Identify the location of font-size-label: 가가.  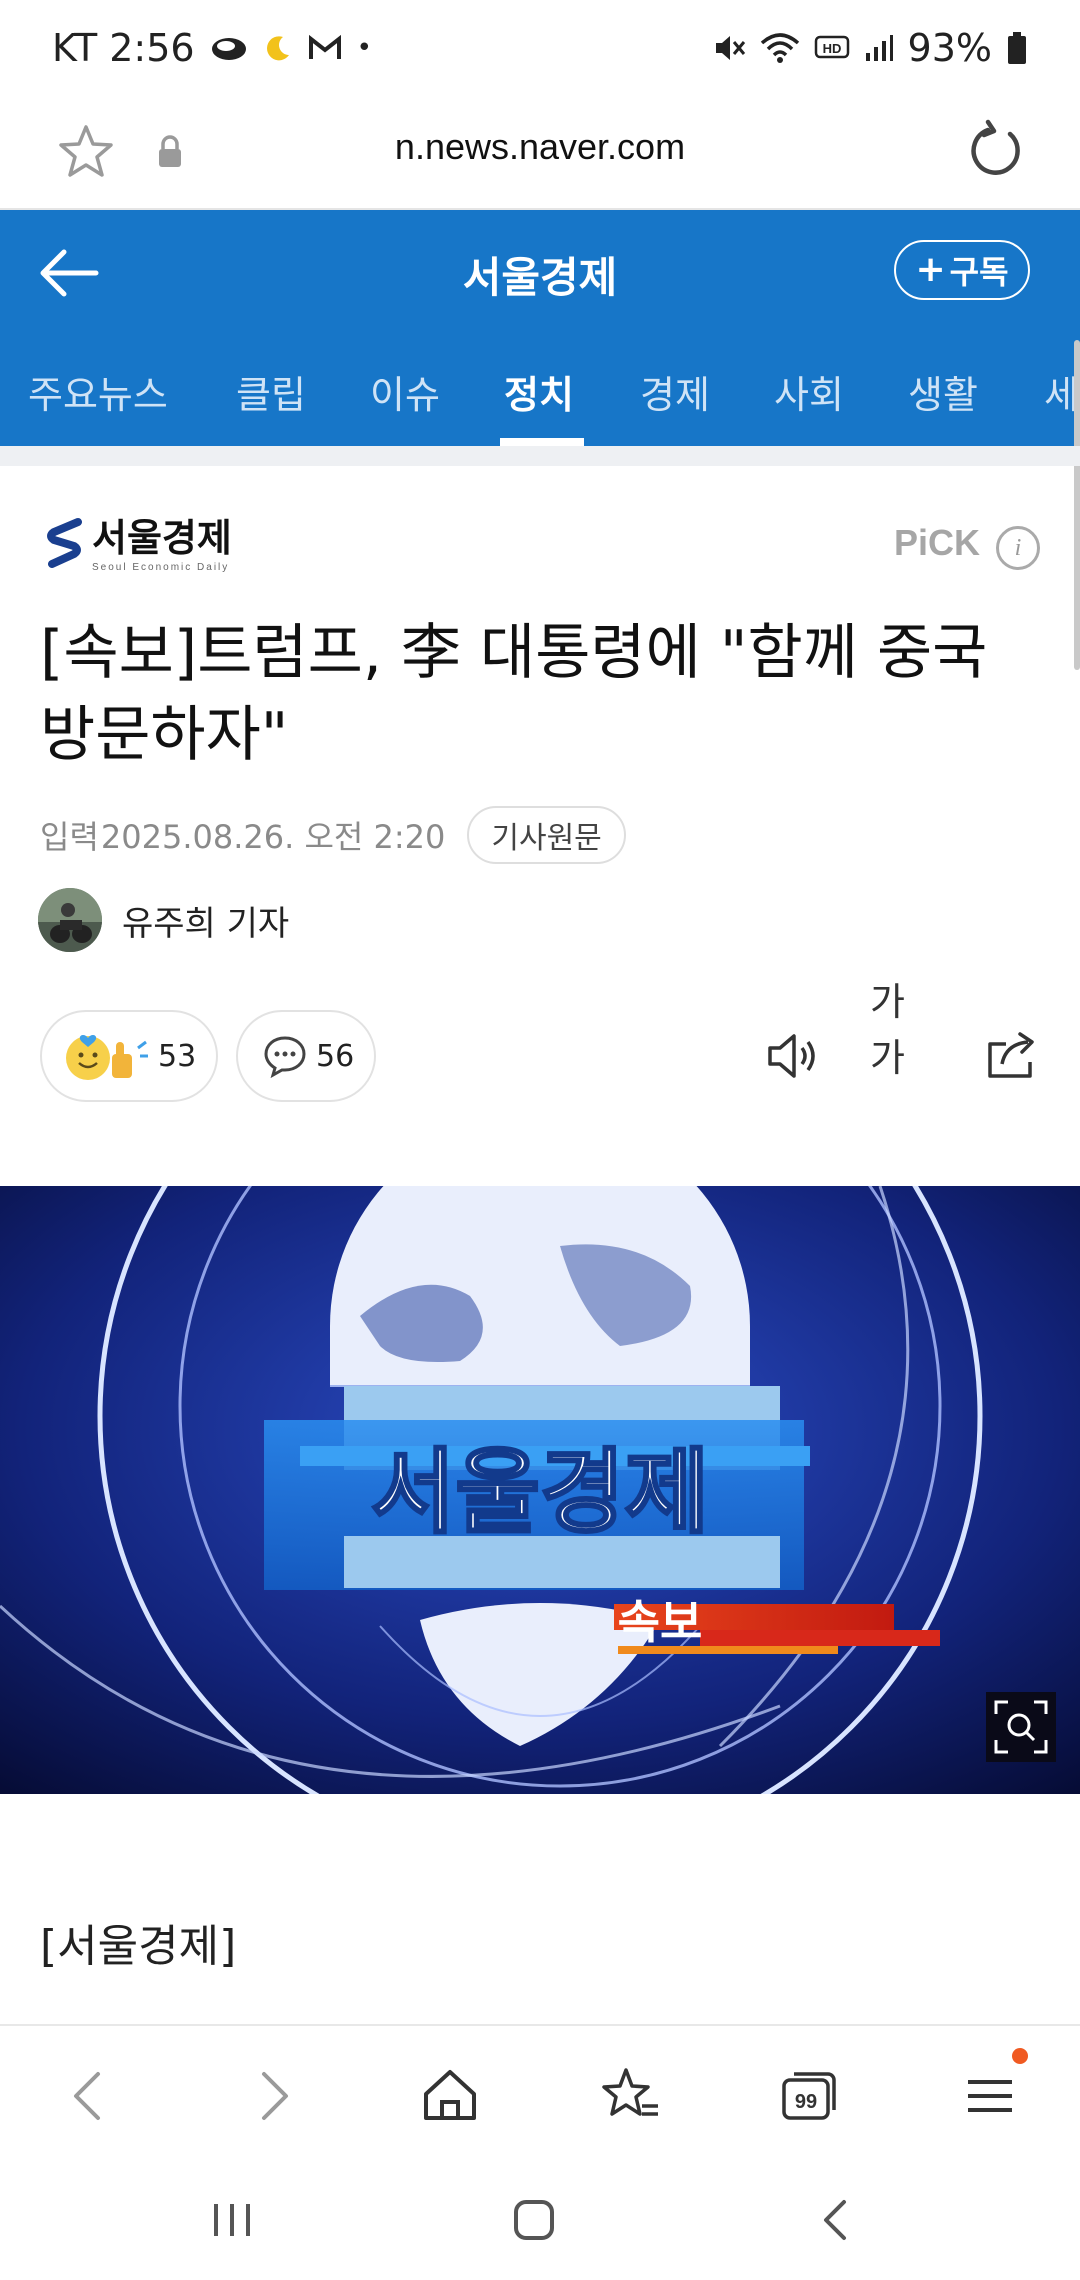
(887, 1030).